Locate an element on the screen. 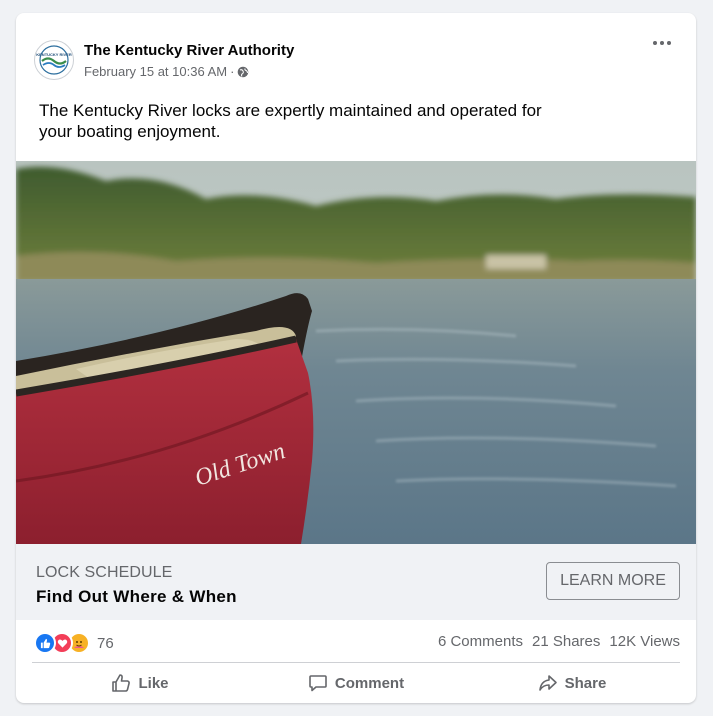  page-avatar: KENTUCKY RIVER is located at coordinates (54, 60).